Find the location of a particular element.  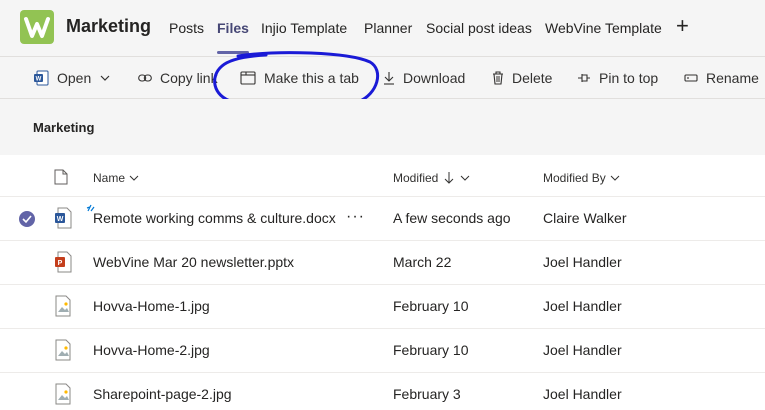

word-file-icon: W is located at coordinates (63, 218).